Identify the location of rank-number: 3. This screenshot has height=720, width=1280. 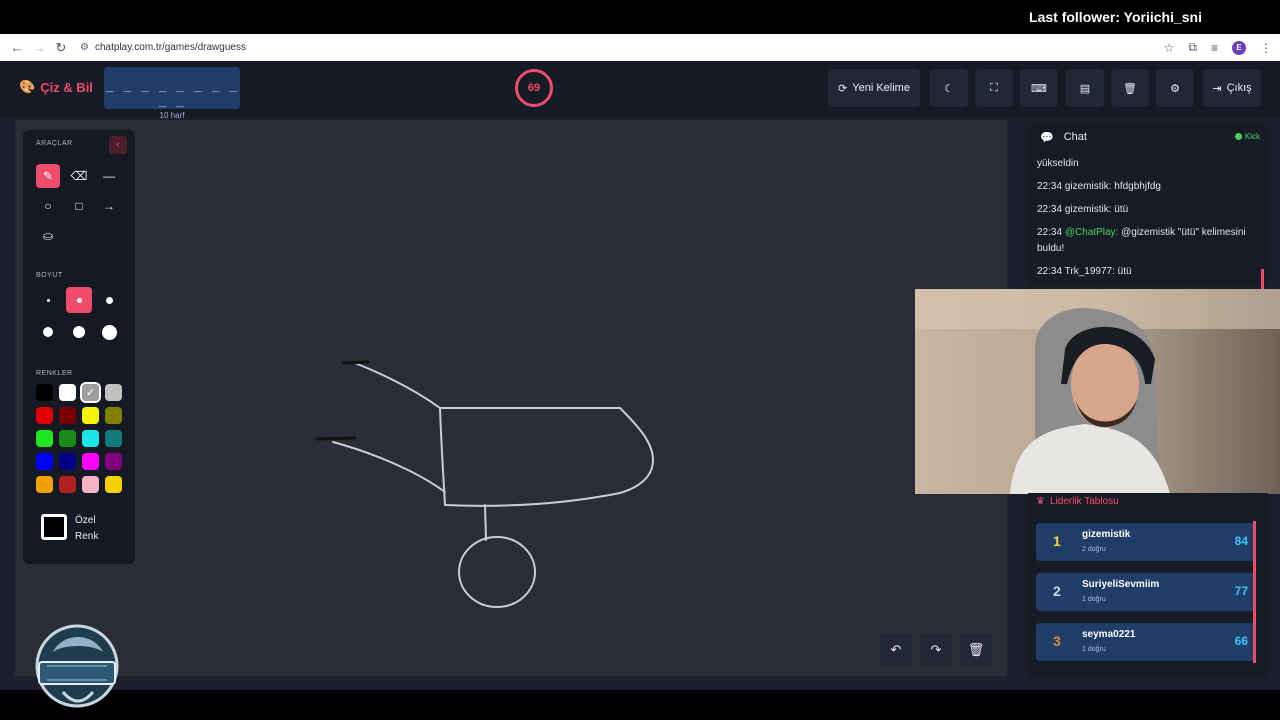
(1057, 641).